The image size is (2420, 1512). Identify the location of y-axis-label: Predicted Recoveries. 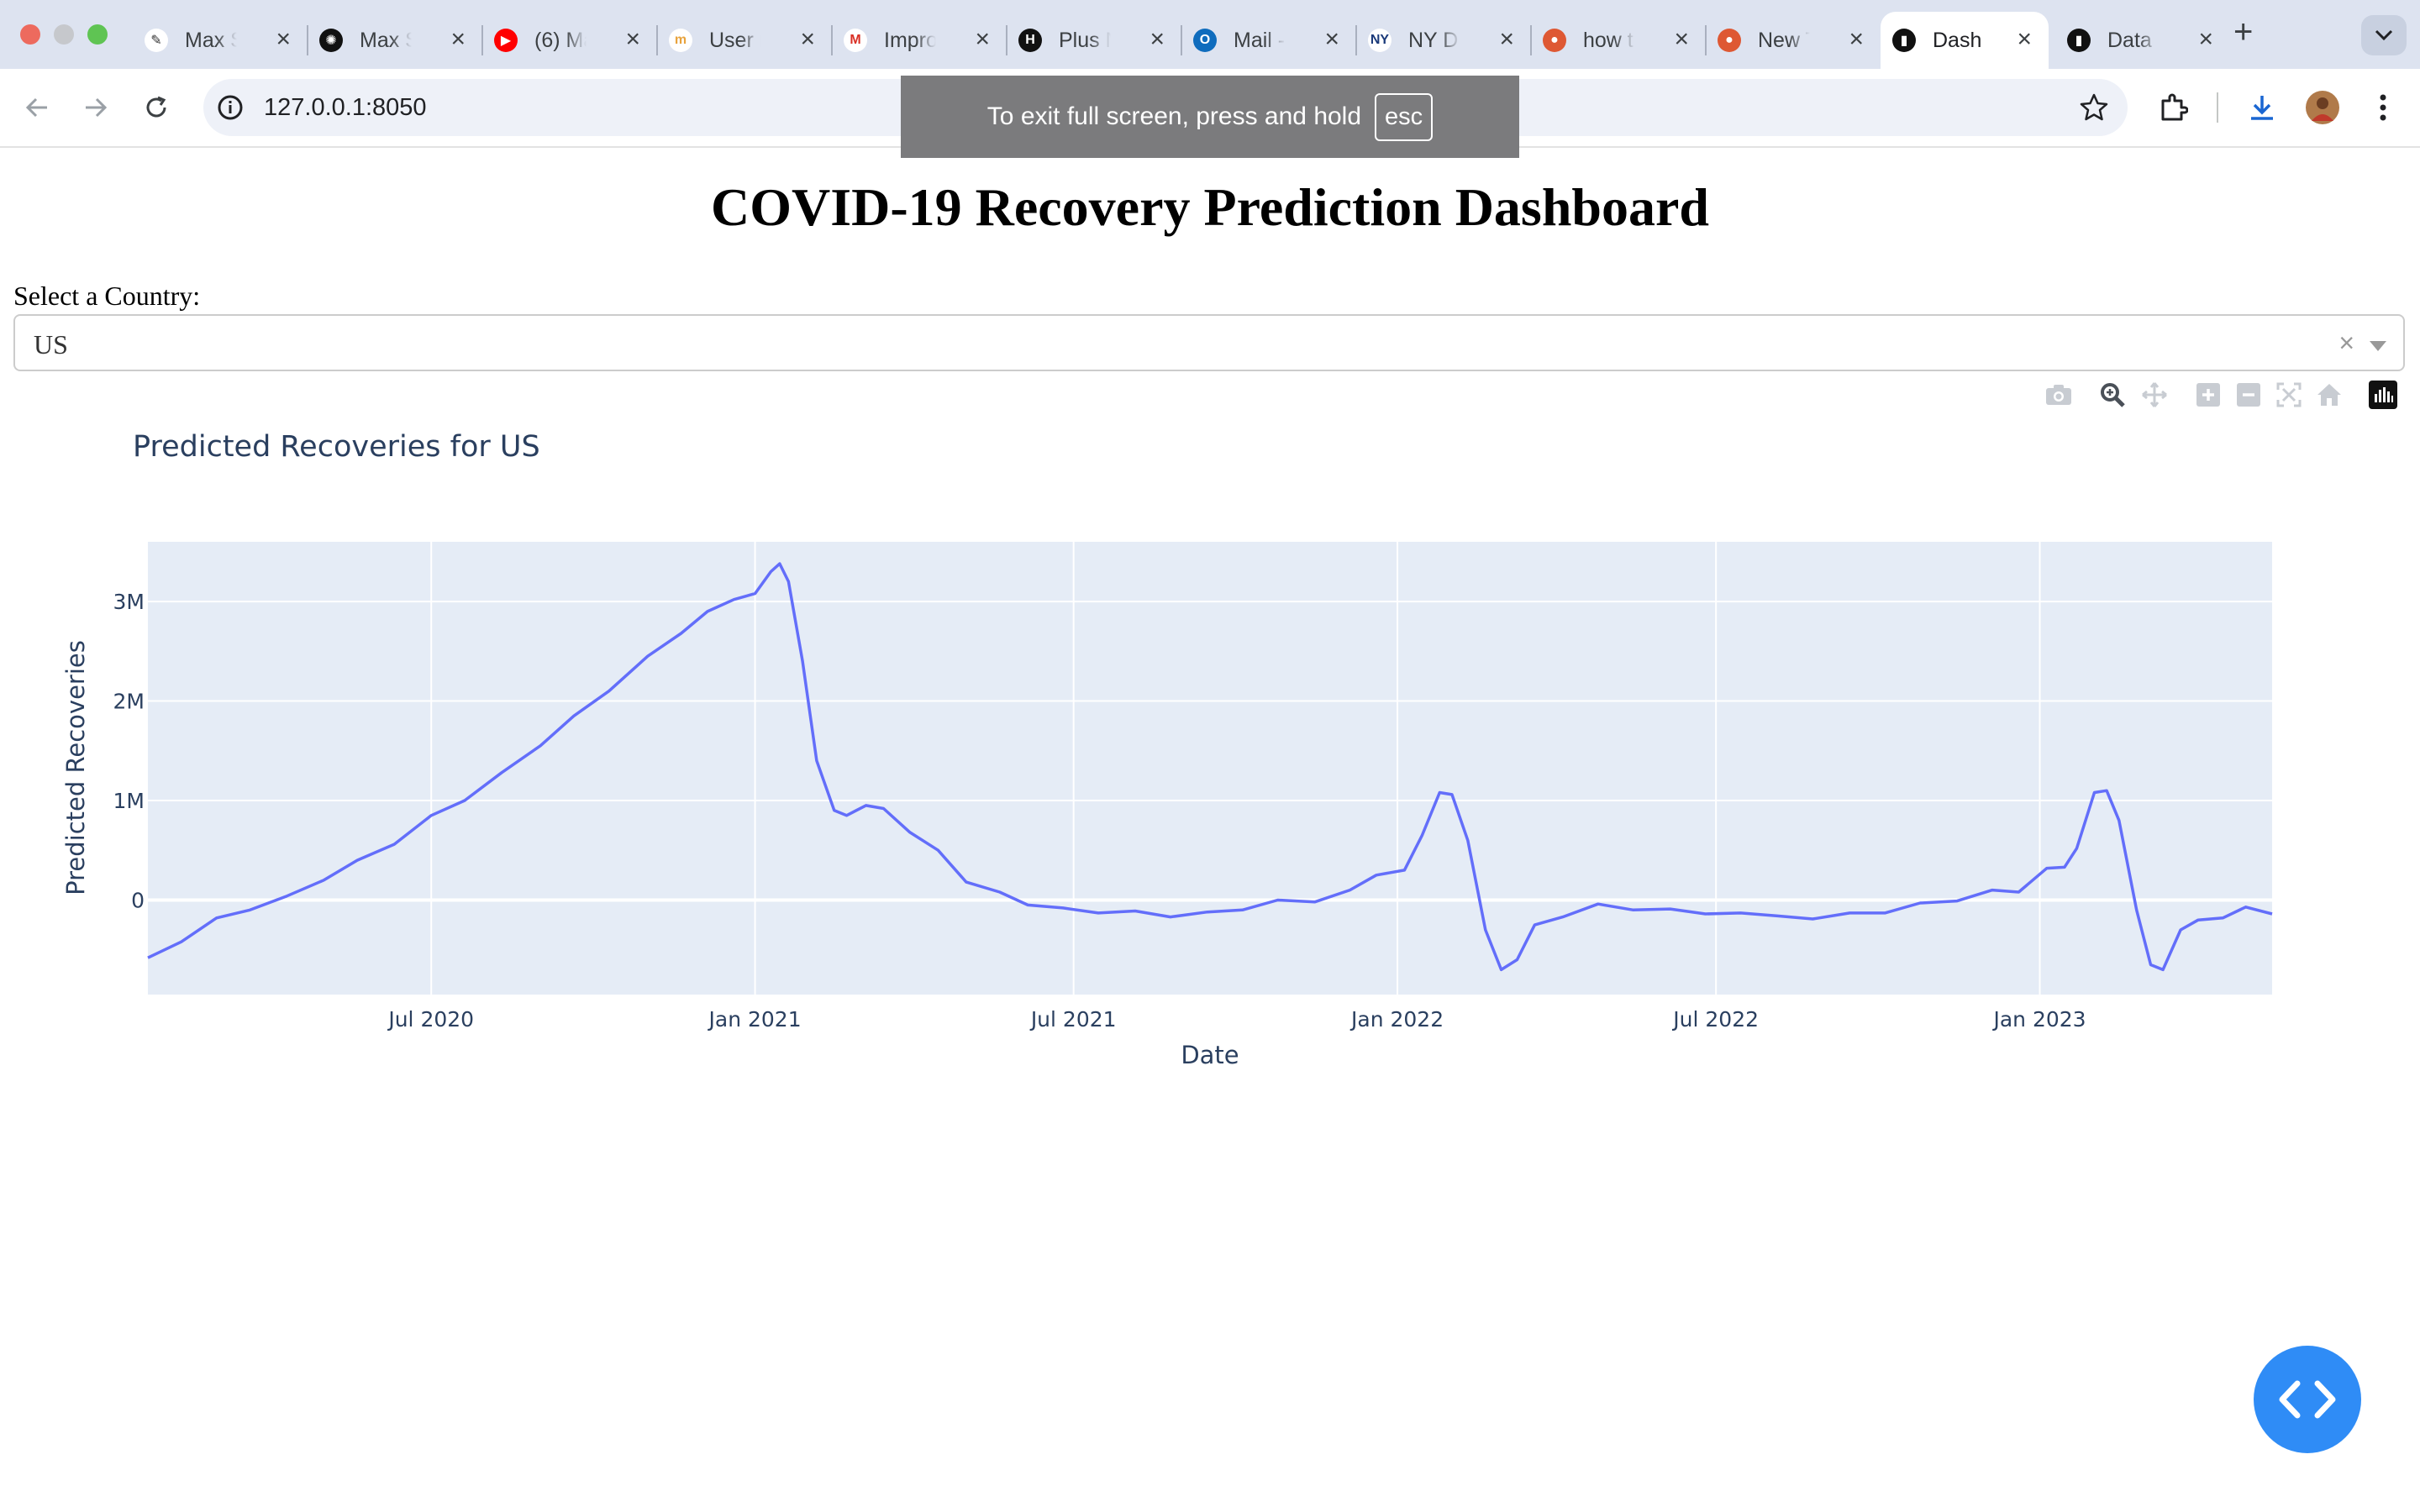
(75, 767).